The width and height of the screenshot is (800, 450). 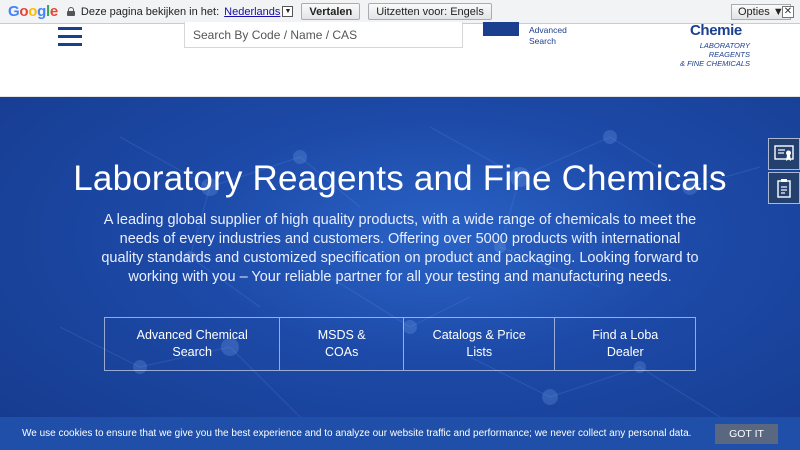 I want to click on chevron-down-icon: ▼, so click(x=288, y=11).